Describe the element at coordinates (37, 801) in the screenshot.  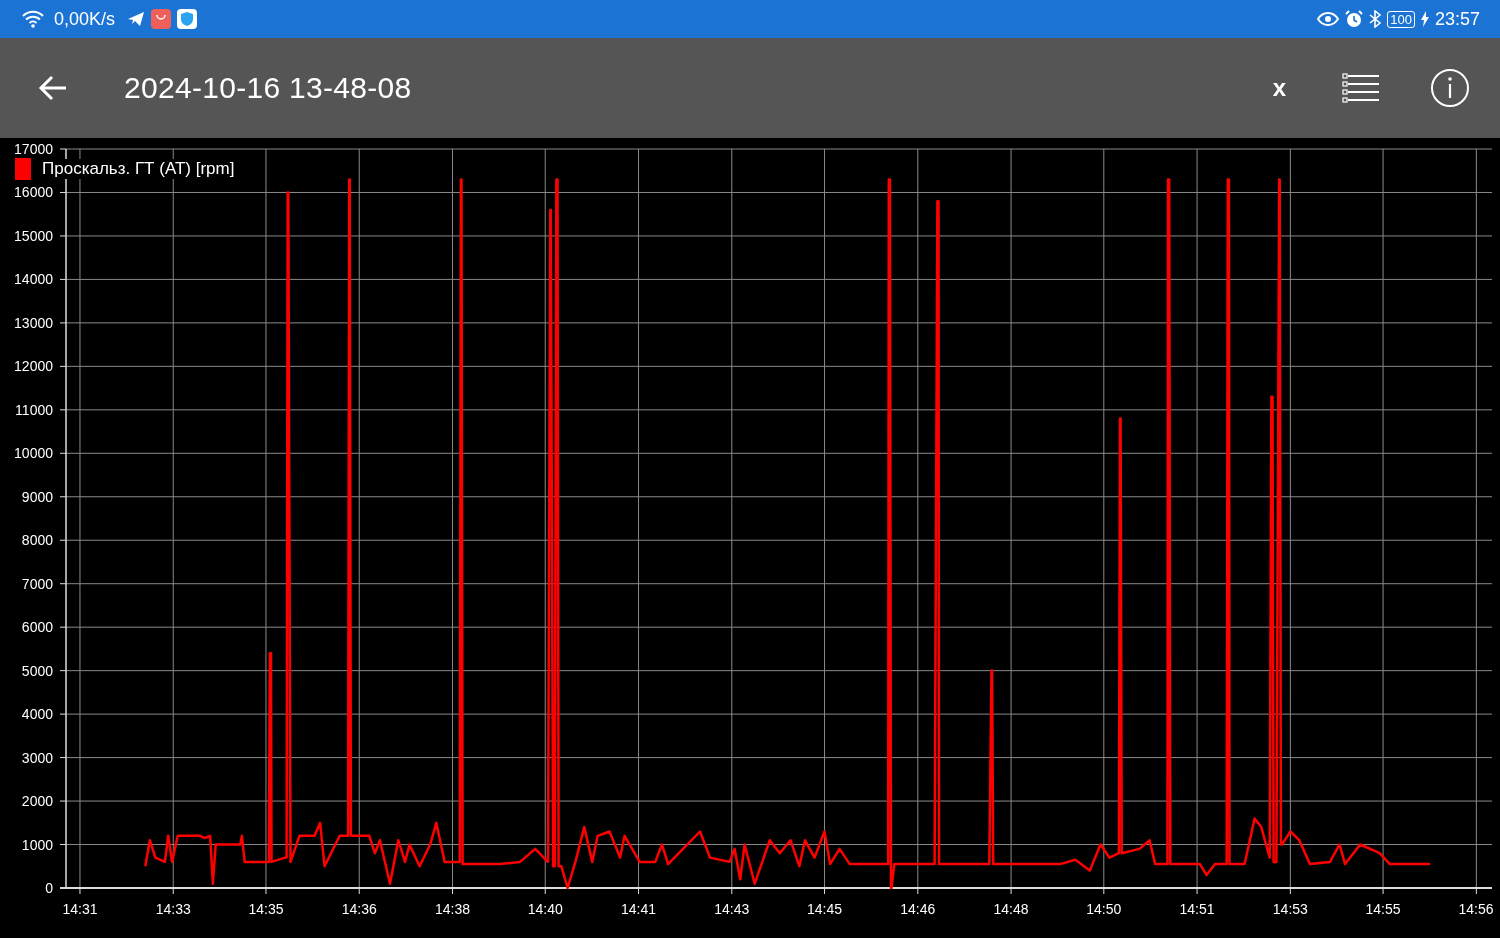
I see `tick-label: 2000` at that location.